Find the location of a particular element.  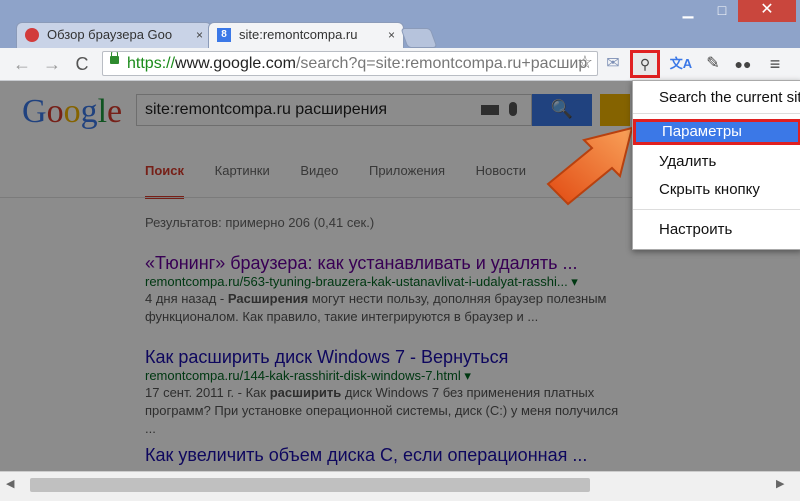

bookmark-star-icon: ☆ is located at coordinates (585, 62).